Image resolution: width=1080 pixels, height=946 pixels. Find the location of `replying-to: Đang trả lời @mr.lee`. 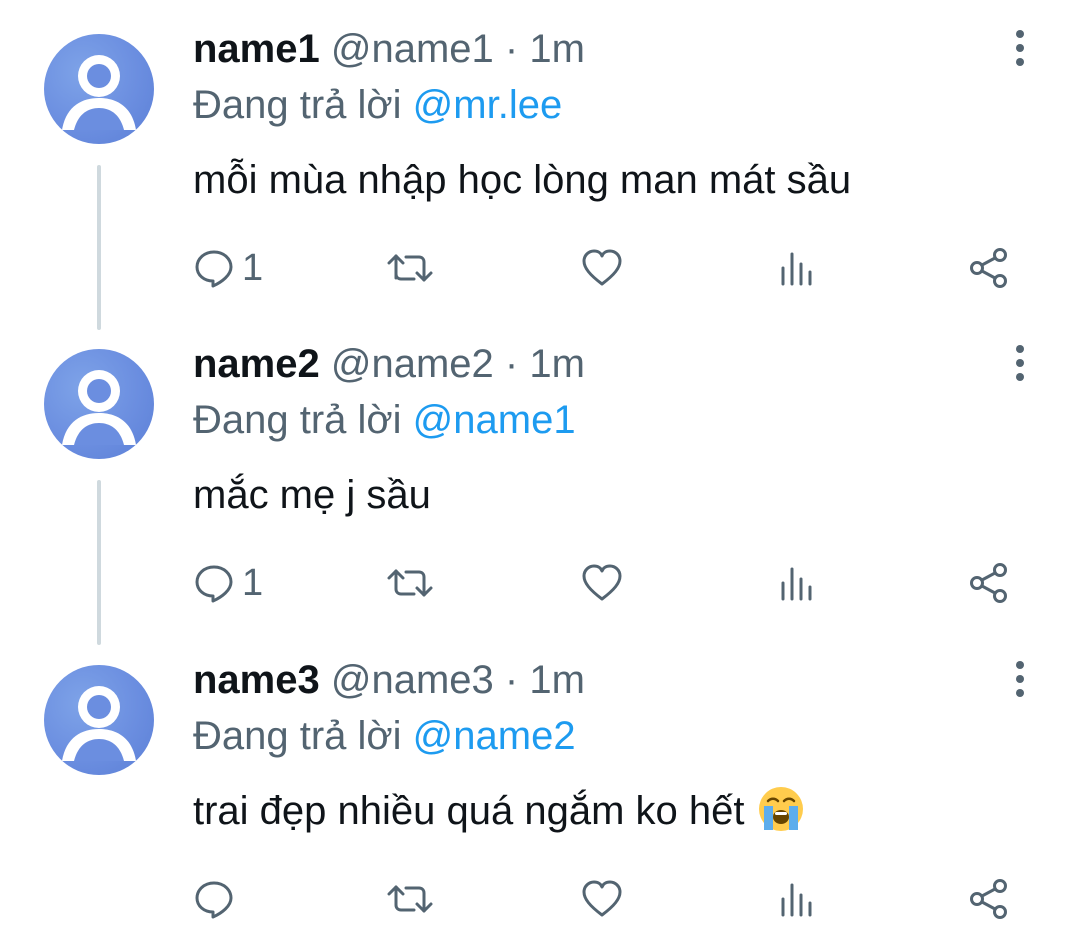

replying-to: Đang trả lời @mr.lee is located at coordinates (377, 105).